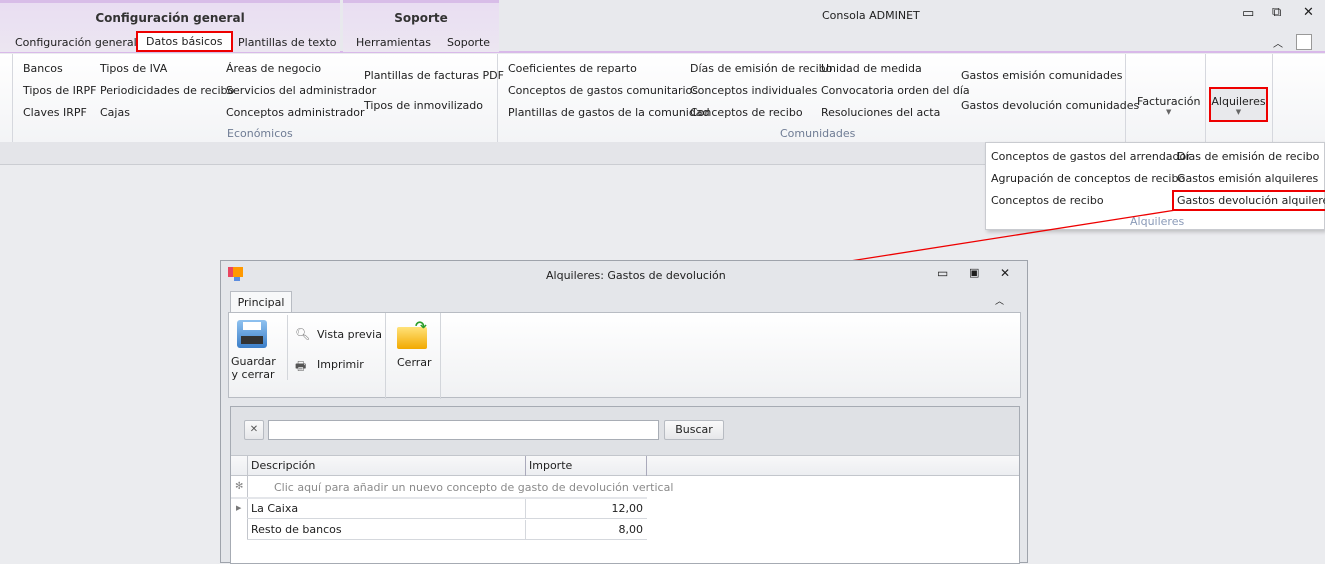 Image resolution: width=1325 pixels, height=564 pixels. I want to click on dialog-close-button: ✕, so click(1005, 273).